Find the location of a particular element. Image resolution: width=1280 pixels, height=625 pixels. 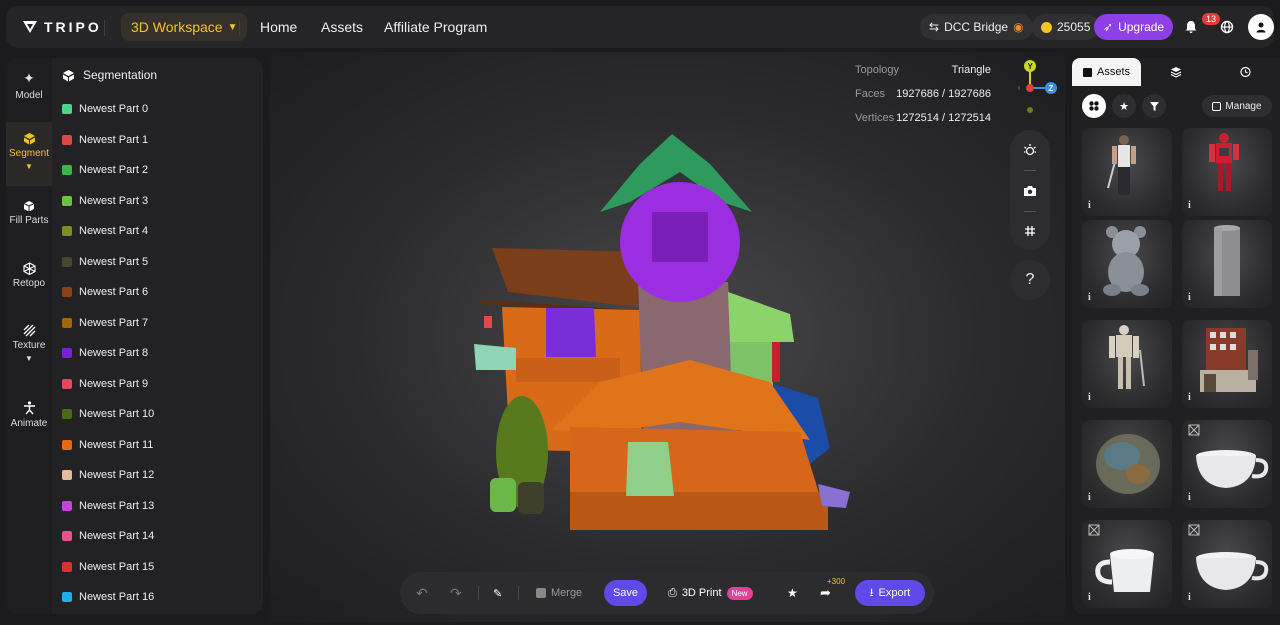

nav-assets: Assets is located at coordinates (342, 27).